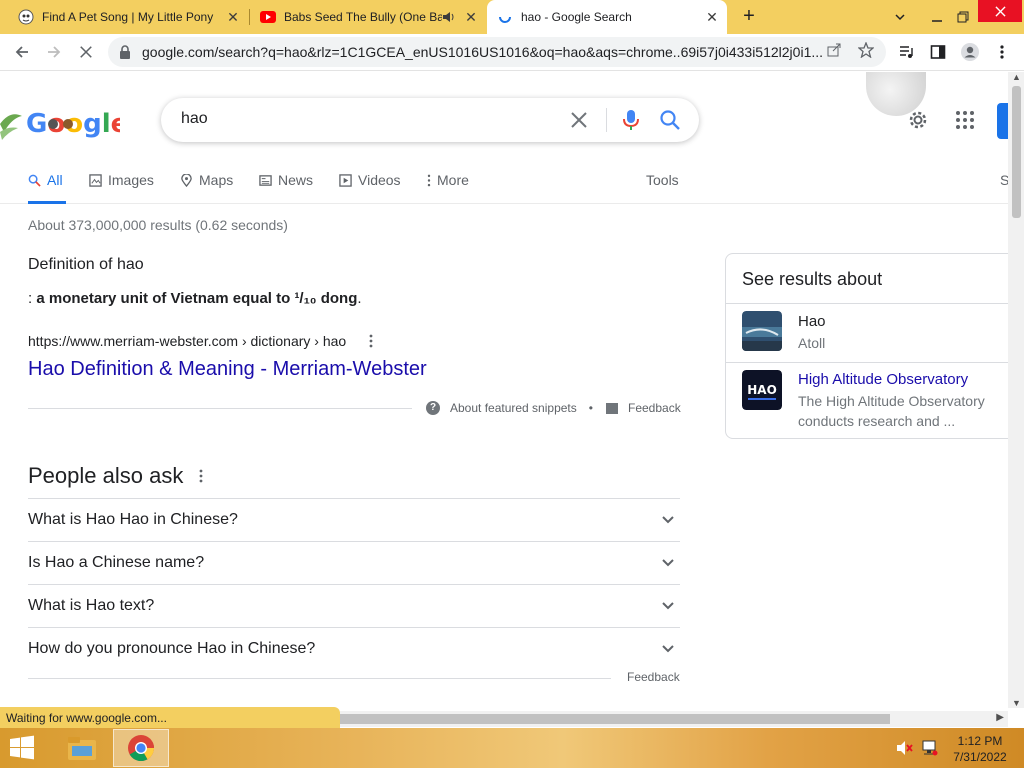  Describe the element at coordinates (95, 180) in the screenshot. I see `image-icon` at that location.